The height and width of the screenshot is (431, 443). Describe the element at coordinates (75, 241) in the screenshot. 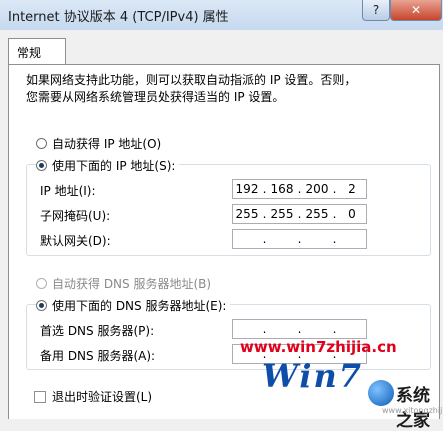

I see `default-gateway-label: 默认网关(D):` at that location.